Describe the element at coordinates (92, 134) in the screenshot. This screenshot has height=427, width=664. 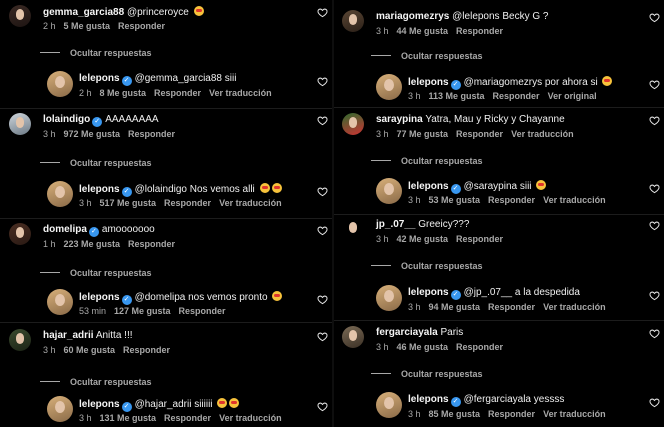
I see `comment-likes: 972 Me gusta` at that location.